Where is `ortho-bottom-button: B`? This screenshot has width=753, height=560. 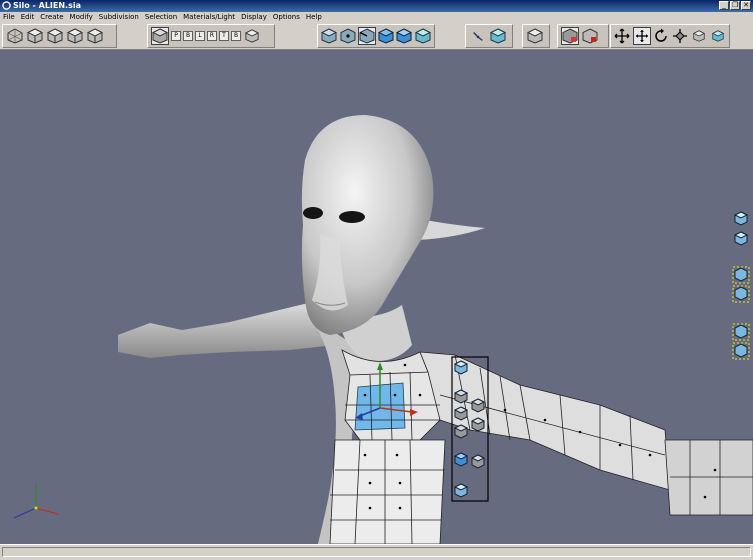 ortho-bottom-button: B is located at coordinates (188, 36).